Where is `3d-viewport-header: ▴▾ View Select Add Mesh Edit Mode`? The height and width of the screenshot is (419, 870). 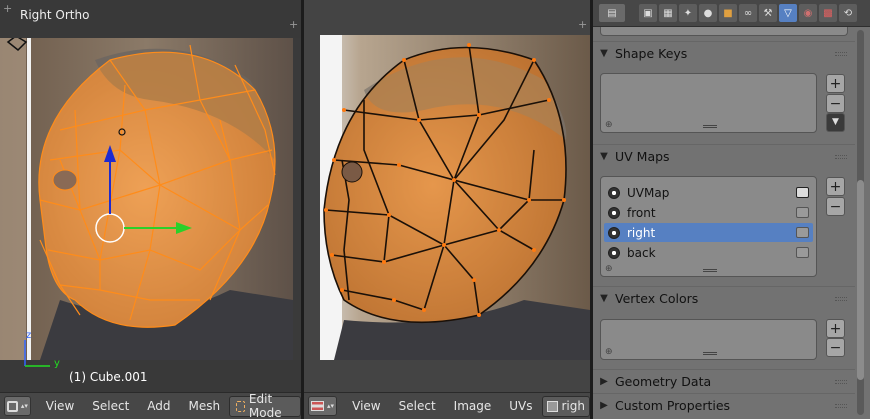
3d-viewport-header: ▴▾ View Select Add Mesh Edit Mode is located at coordinates (150, 405).